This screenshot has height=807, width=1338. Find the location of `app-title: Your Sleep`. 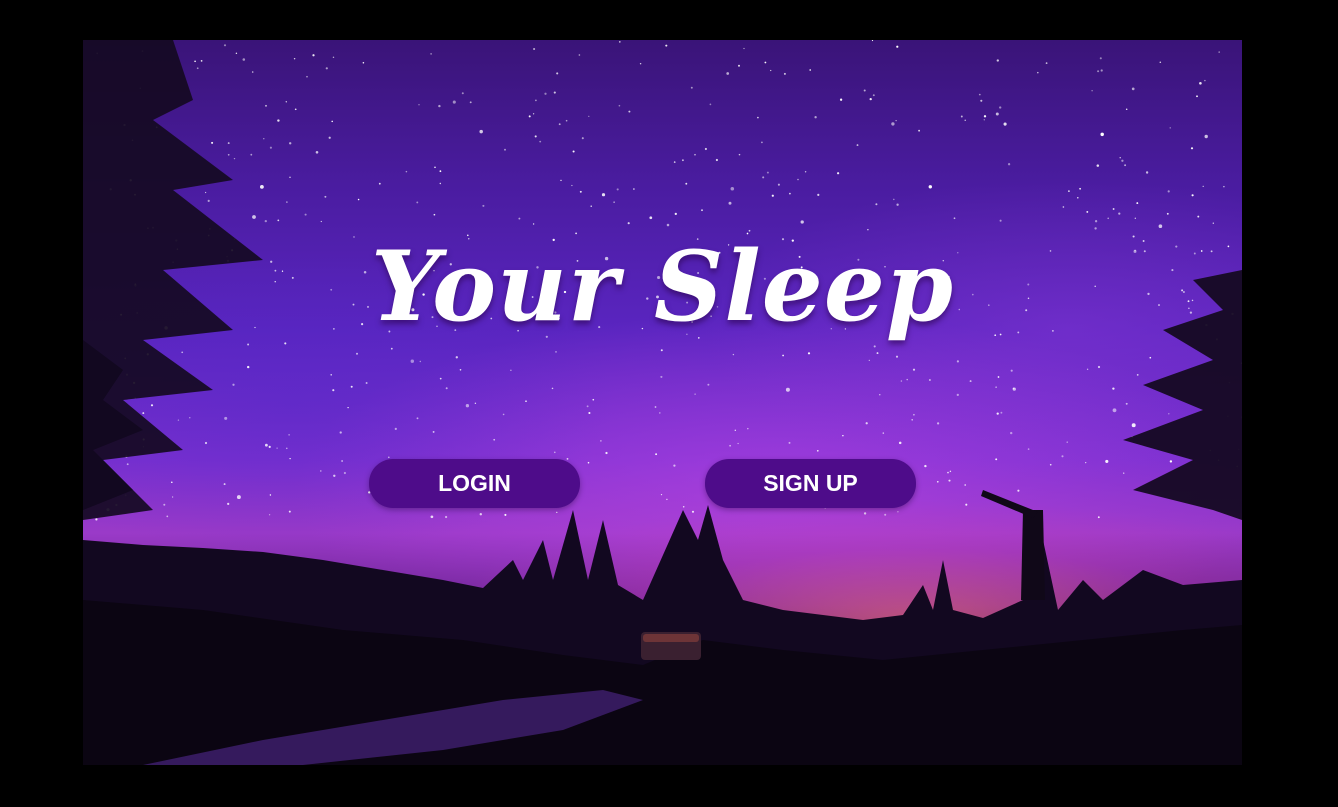

app-title: Your Sleep is located at coordinates (662, 286).